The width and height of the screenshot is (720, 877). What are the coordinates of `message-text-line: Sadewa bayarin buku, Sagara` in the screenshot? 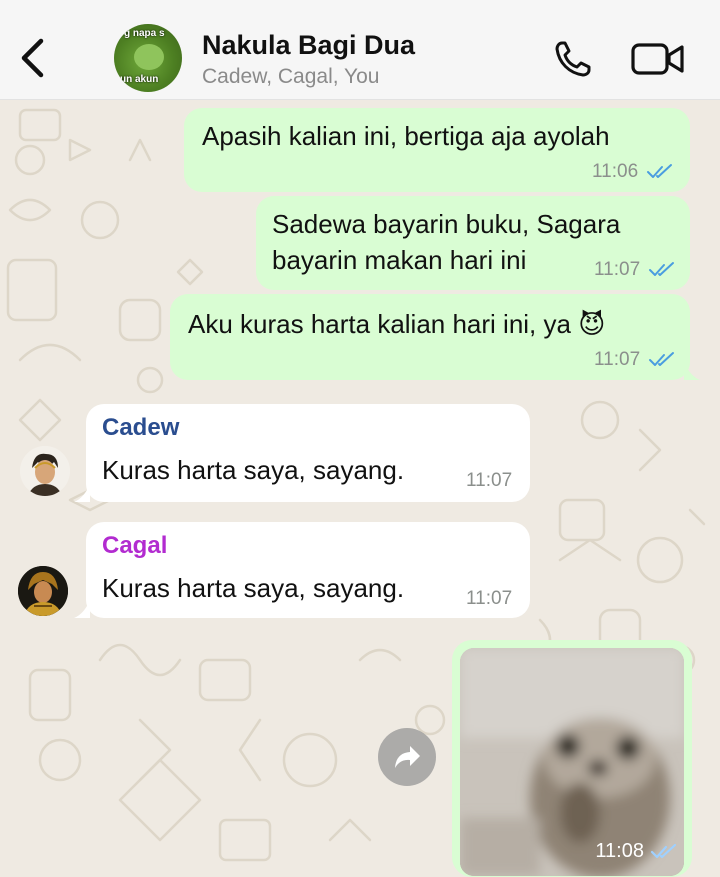 It's located at (446, 224).